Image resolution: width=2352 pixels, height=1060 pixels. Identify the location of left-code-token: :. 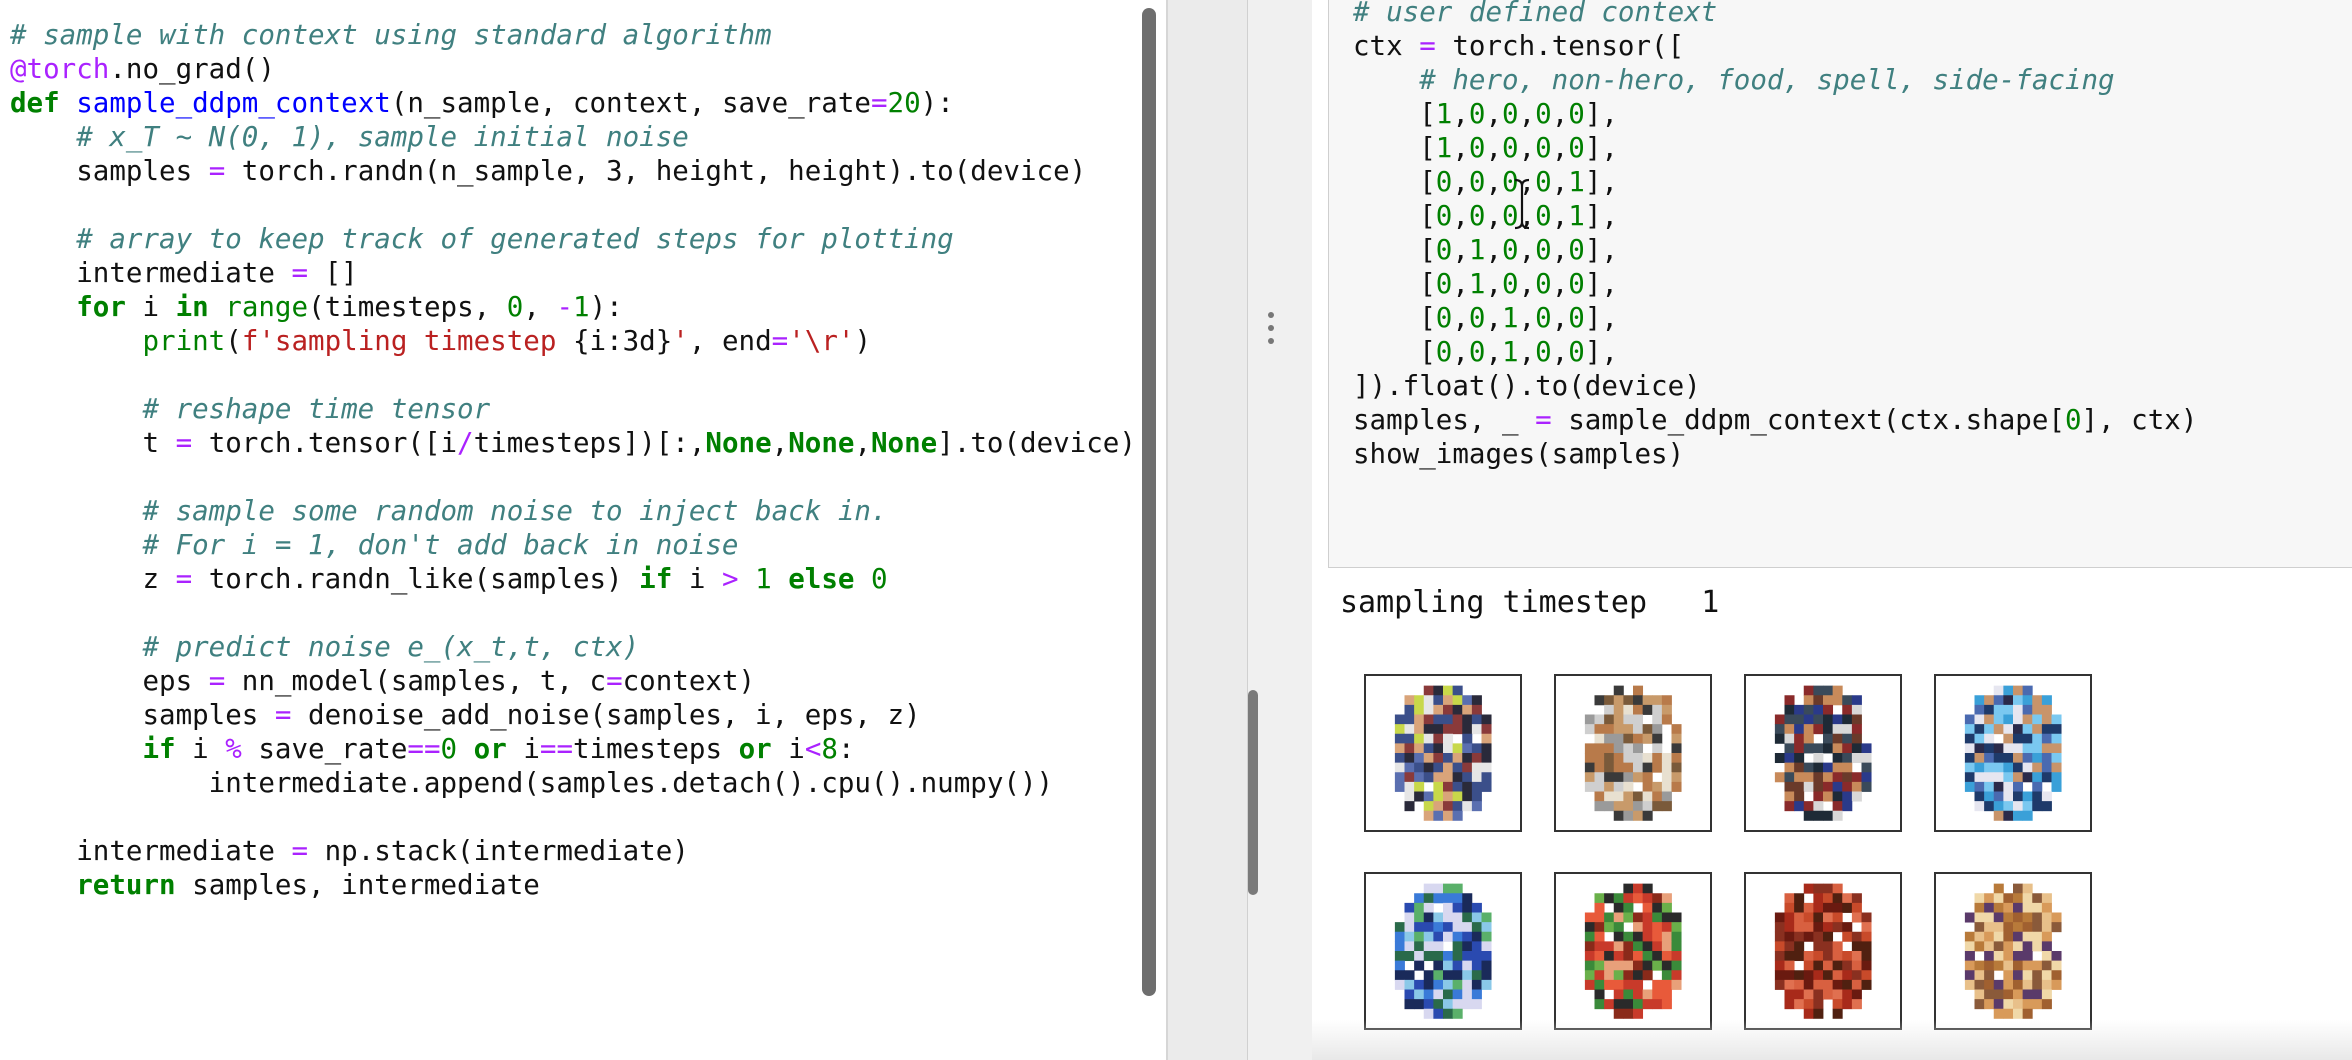
(846, 749).